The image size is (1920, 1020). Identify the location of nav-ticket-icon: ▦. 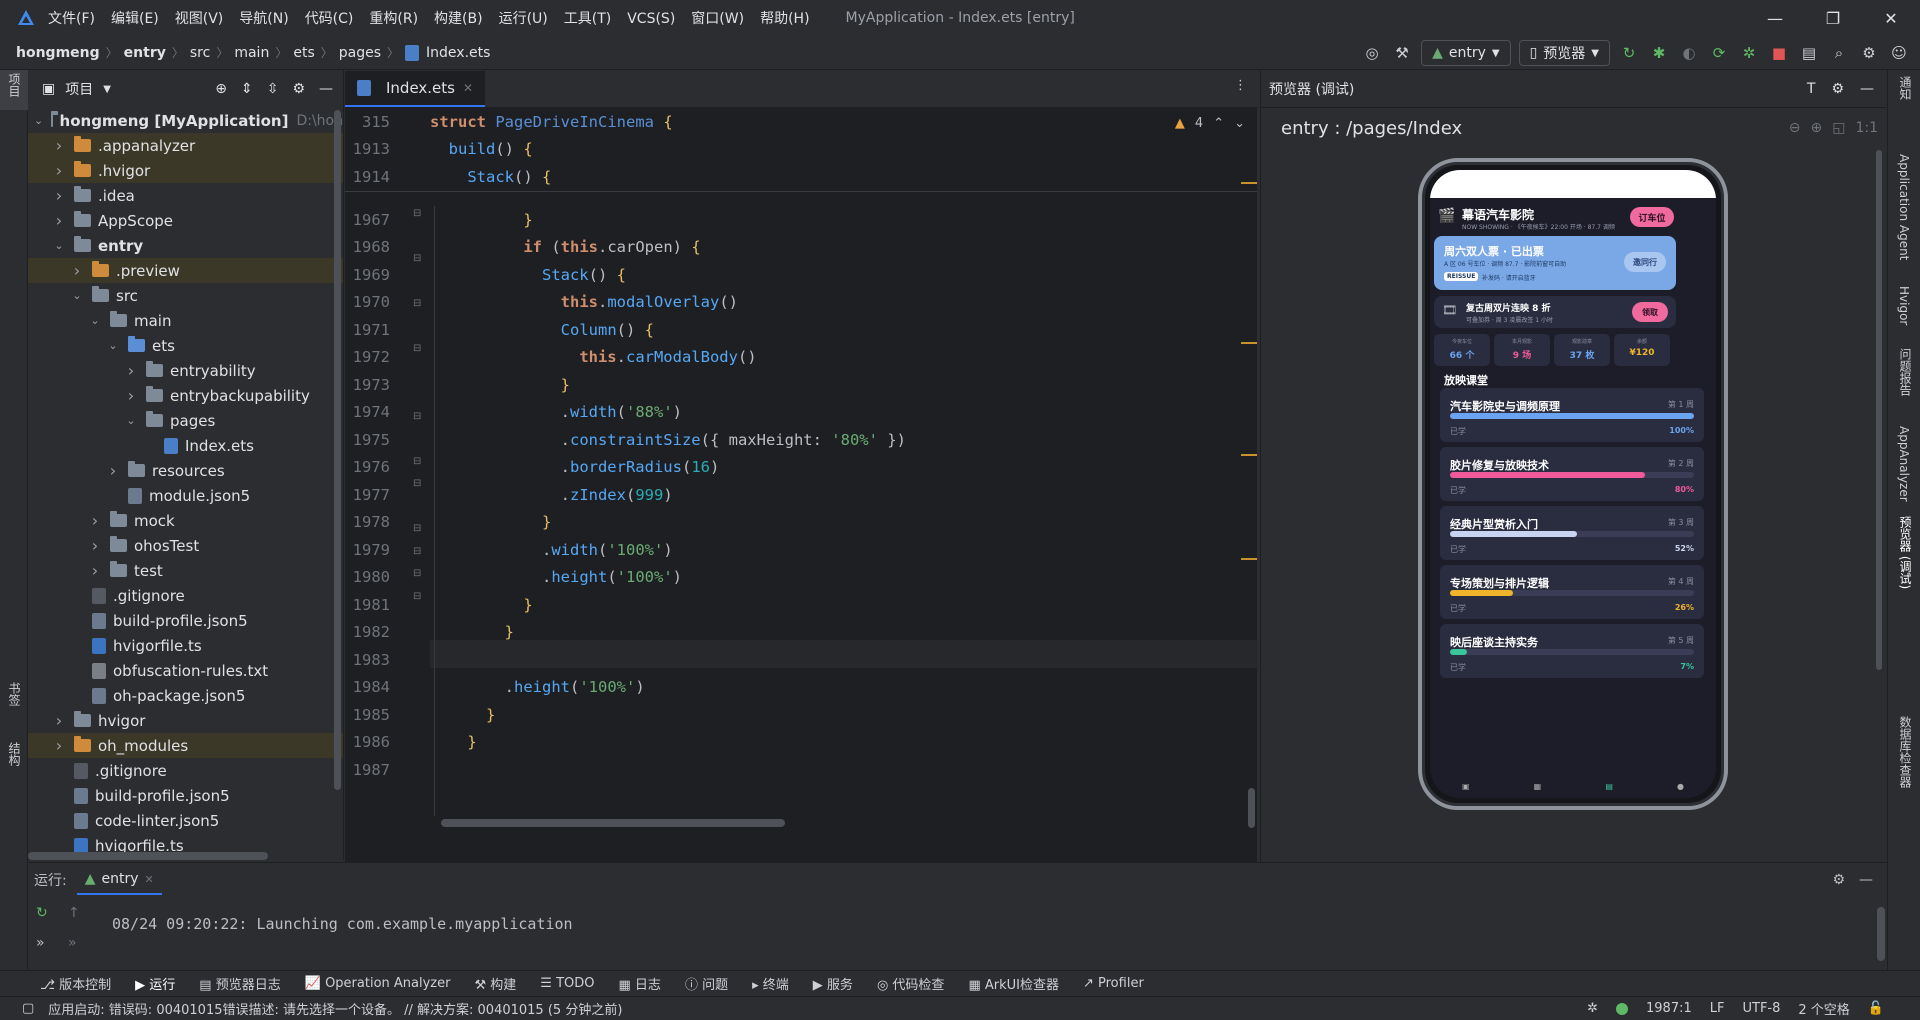
(1538, 790).